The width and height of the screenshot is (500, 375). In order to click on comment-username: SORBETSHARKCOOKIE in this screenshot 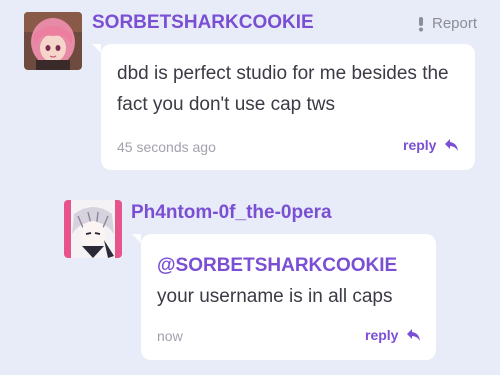, I will do `click(203, 23)`.